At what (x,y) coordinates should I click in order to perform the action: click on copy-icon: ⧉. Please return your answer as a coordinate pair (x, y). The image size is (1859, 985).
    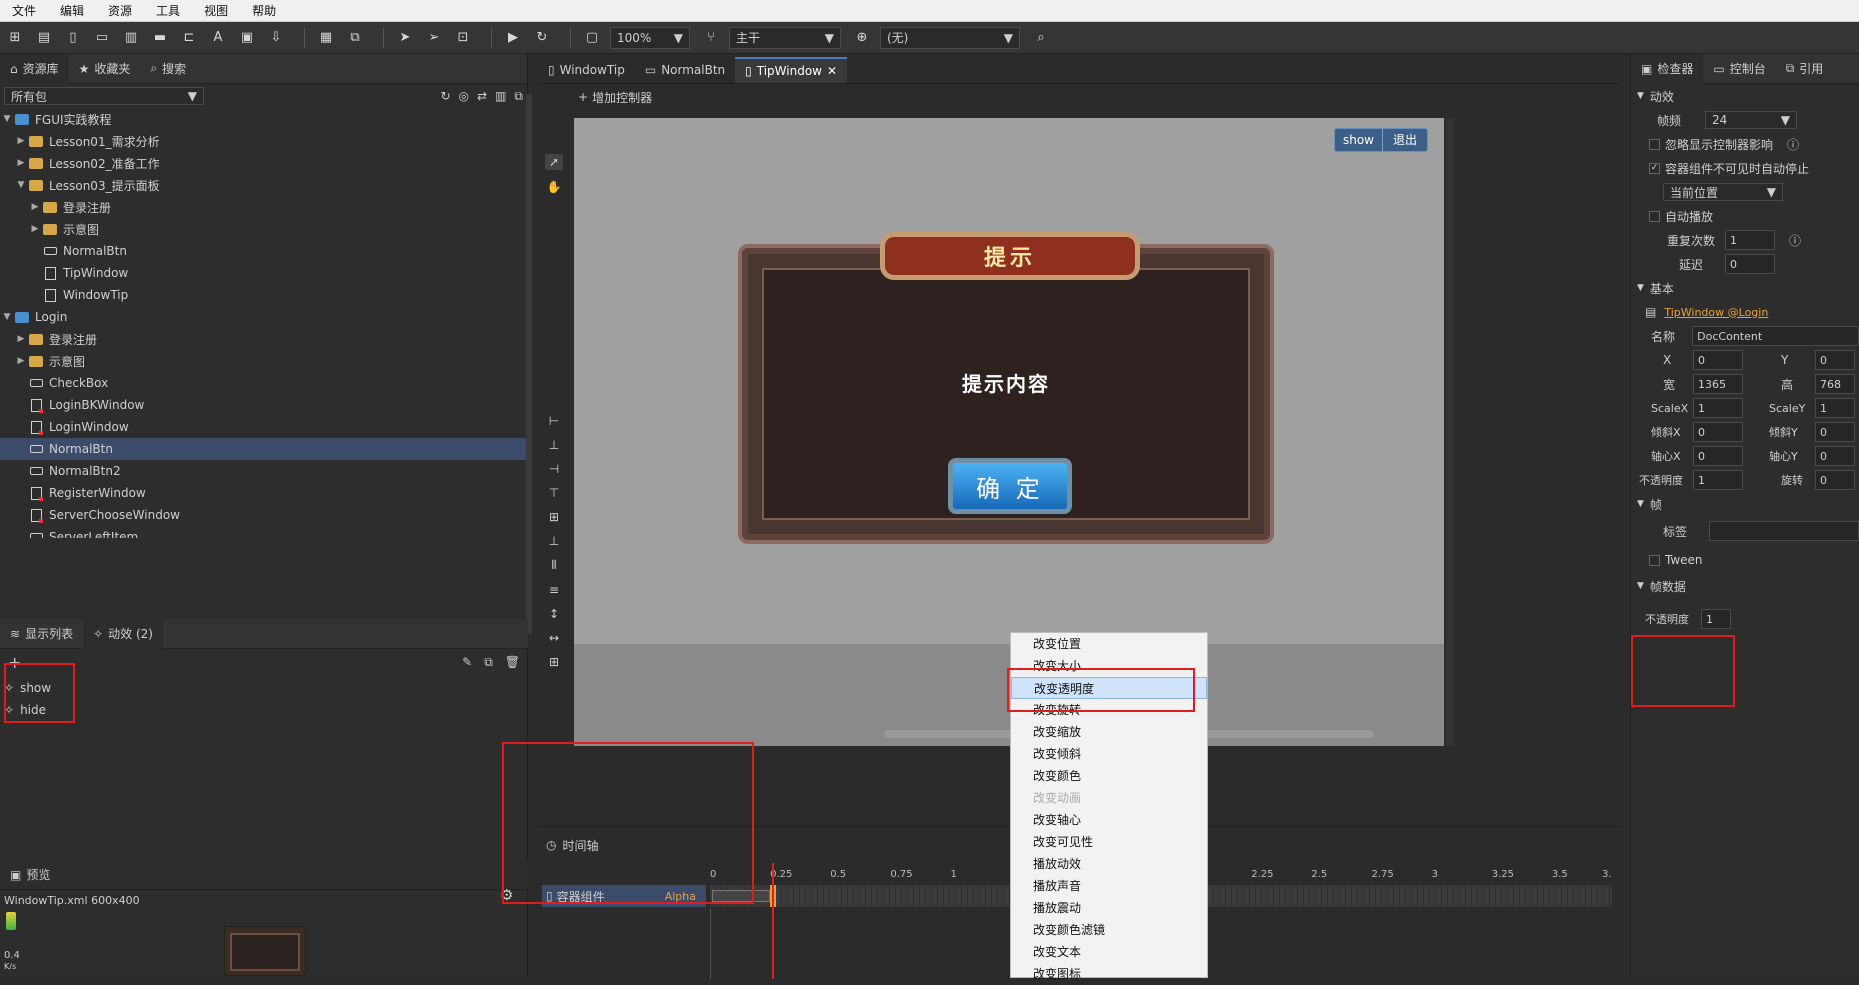
    Looking at the image, I should click on (488, 662).